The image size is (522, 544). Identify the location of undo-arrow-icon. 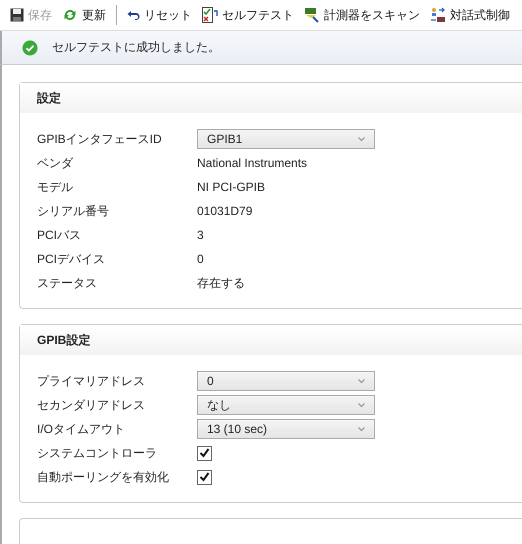
(133, 15).